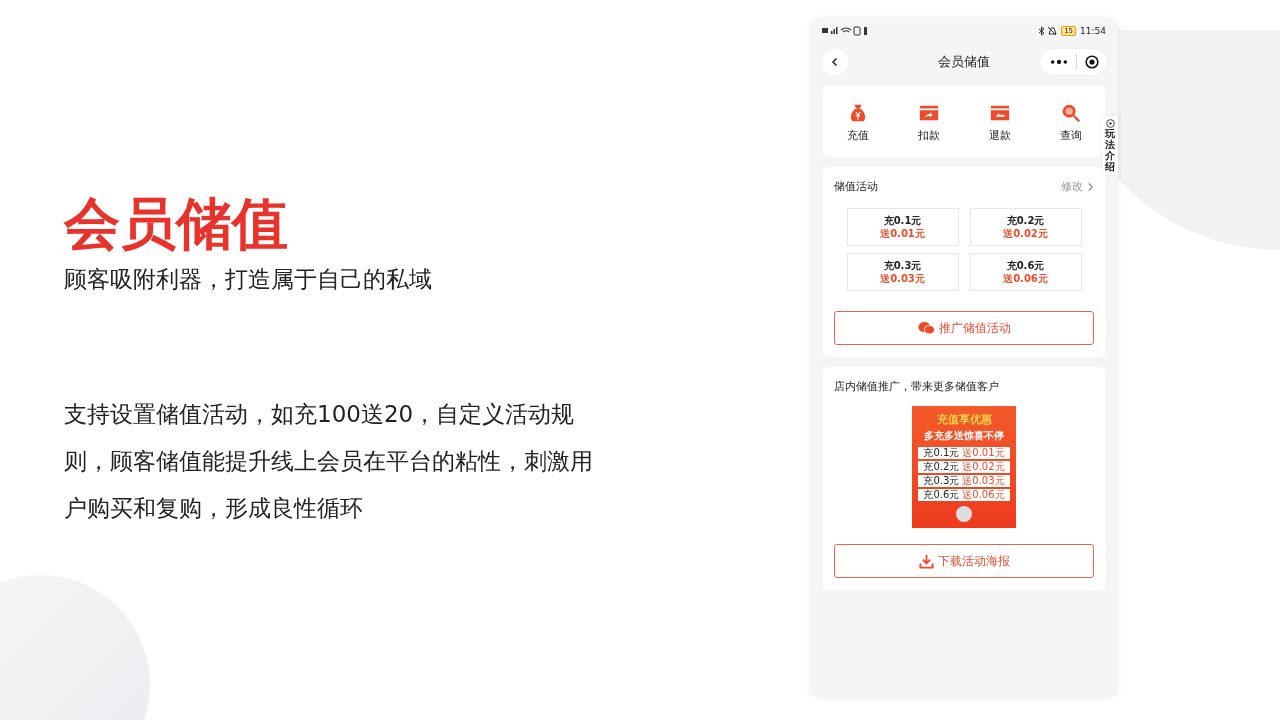 The width and height of the screenshot is (1280, 720). Describe the element at coordinates (176, 224) in the screenshot. I see `slide-title: 会员储值` at that location.